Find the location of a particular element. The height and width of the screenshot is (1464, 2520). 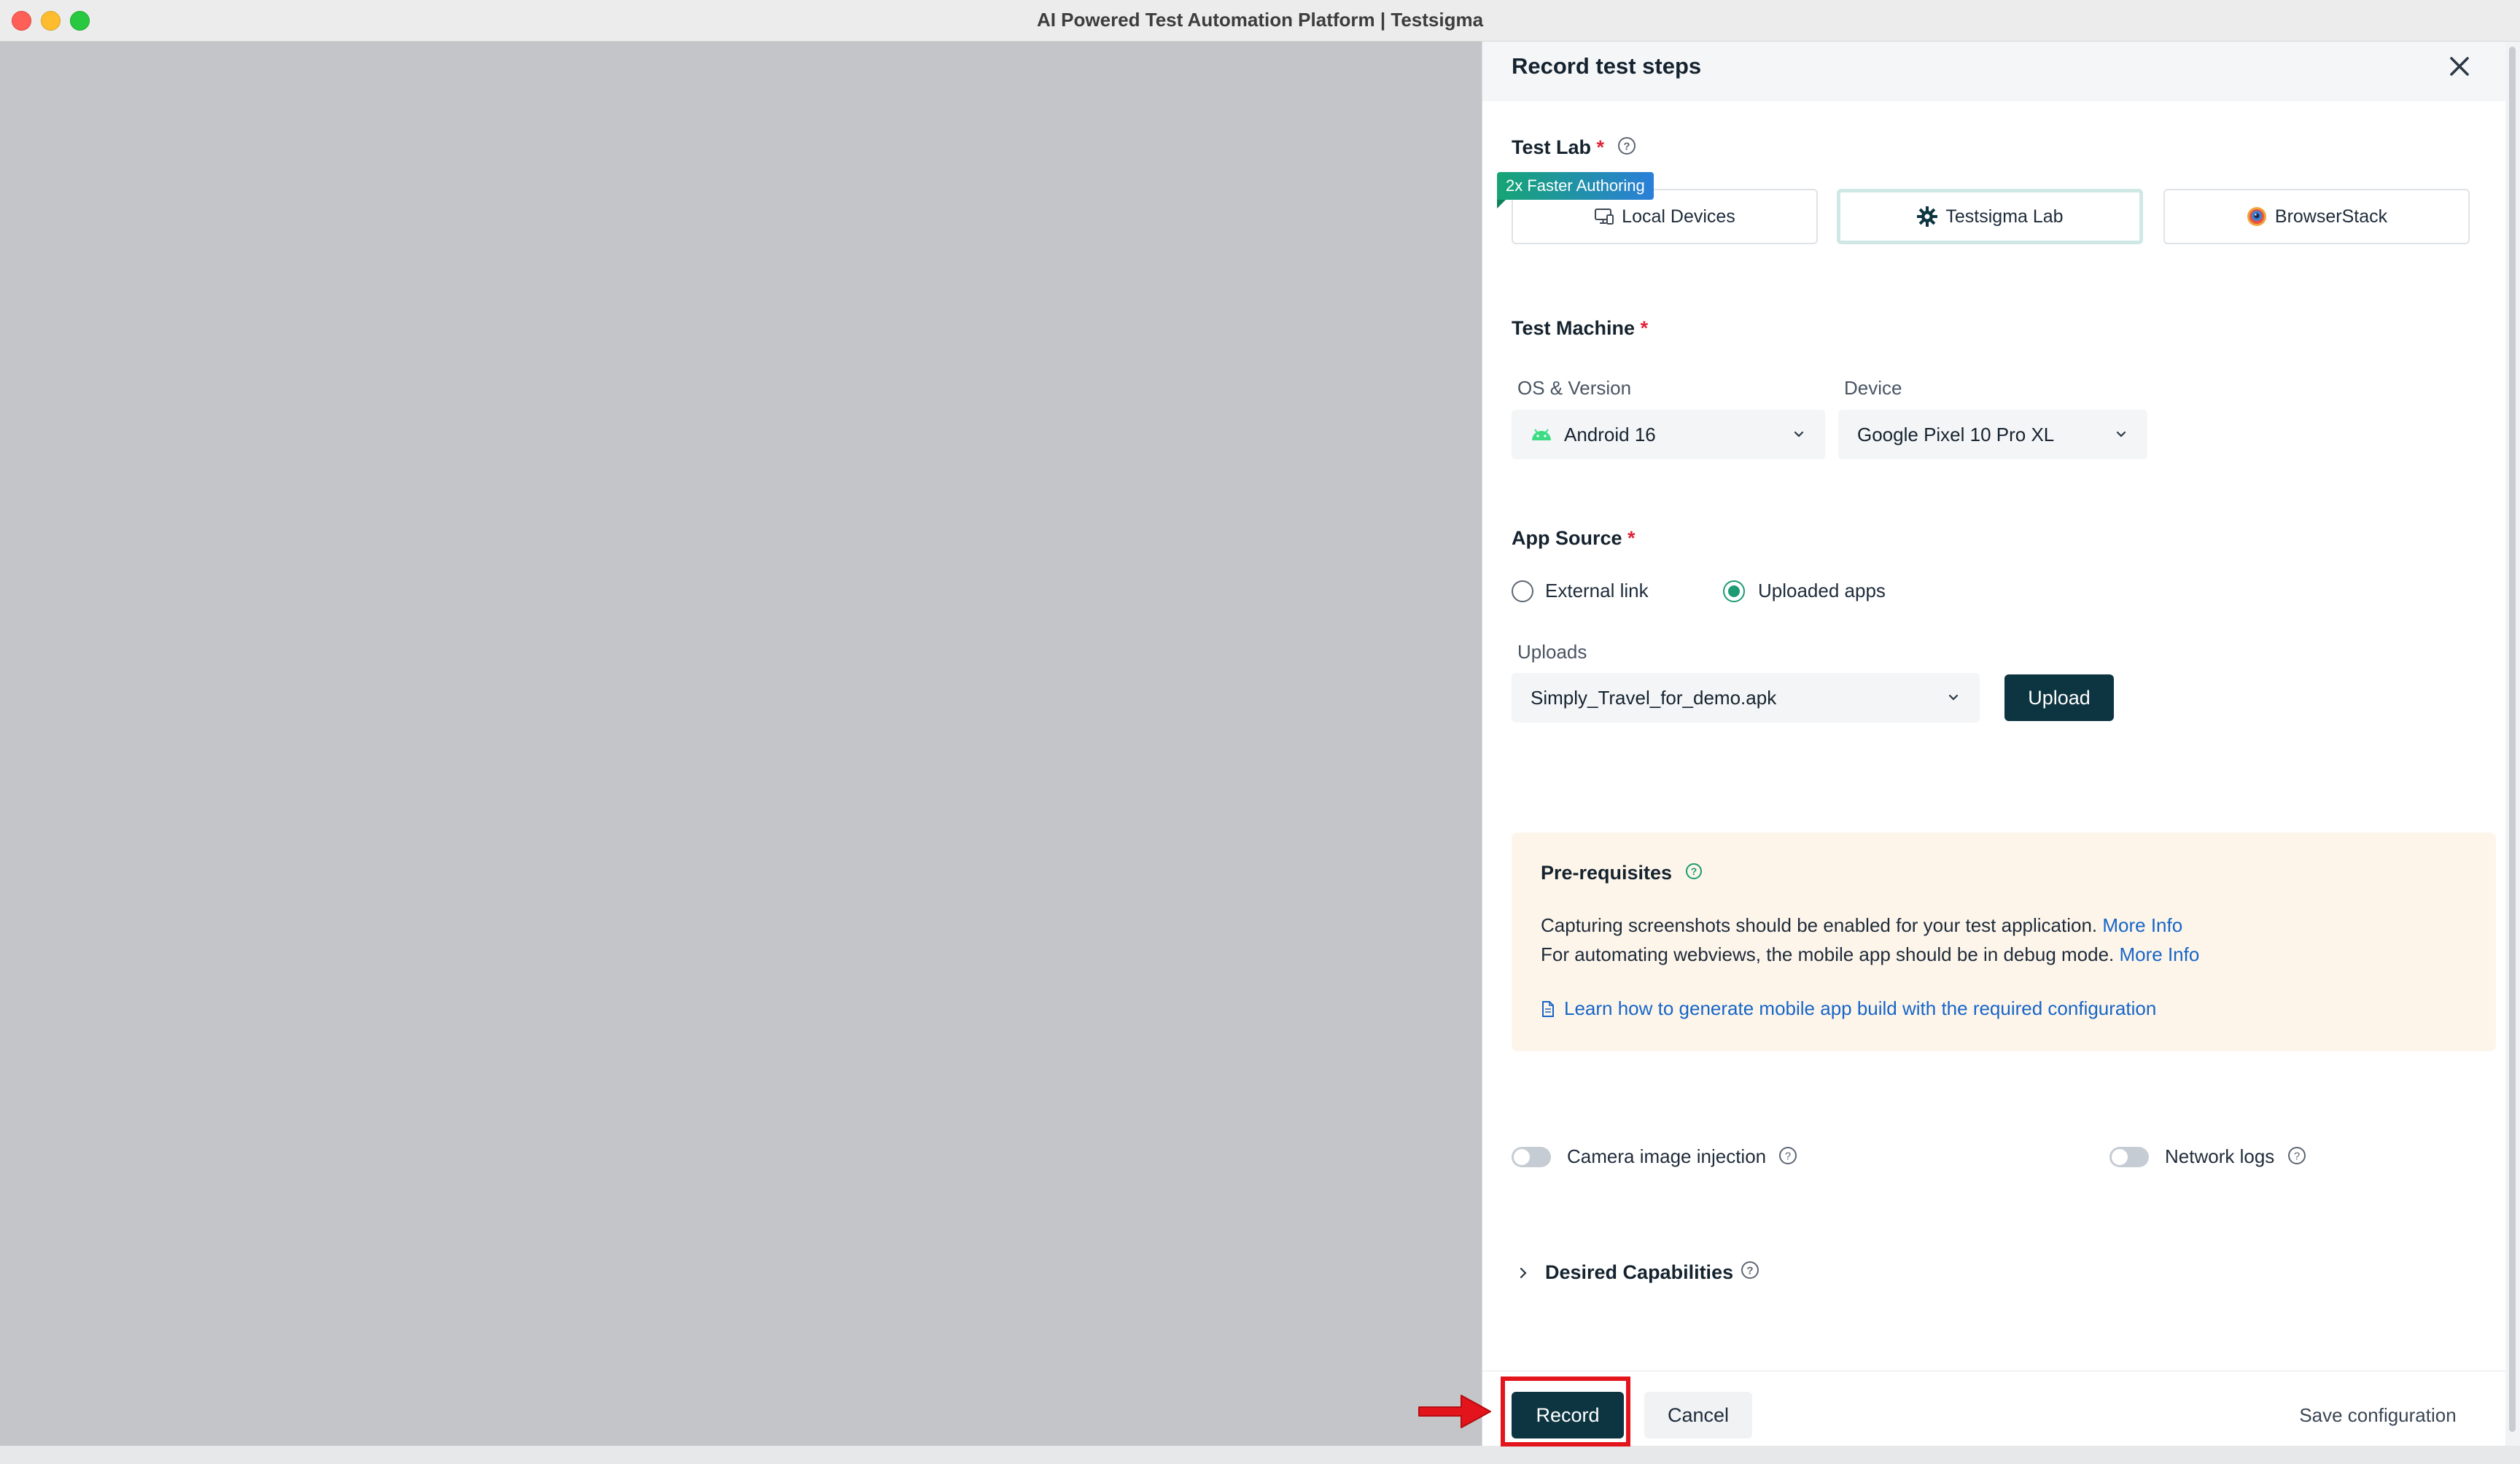

panel-title: Record test steps is located at coordinates (1607, 66).